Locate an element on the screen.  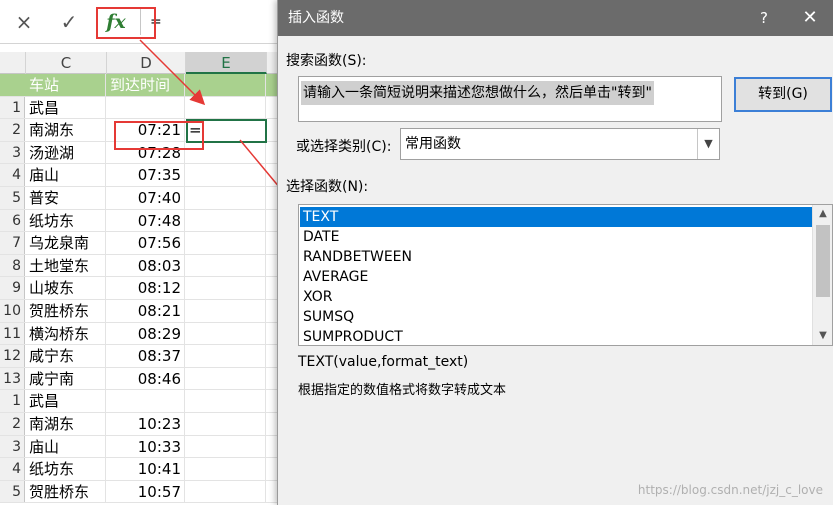
station-cell: 普安 is located at coordinates (66, 198).